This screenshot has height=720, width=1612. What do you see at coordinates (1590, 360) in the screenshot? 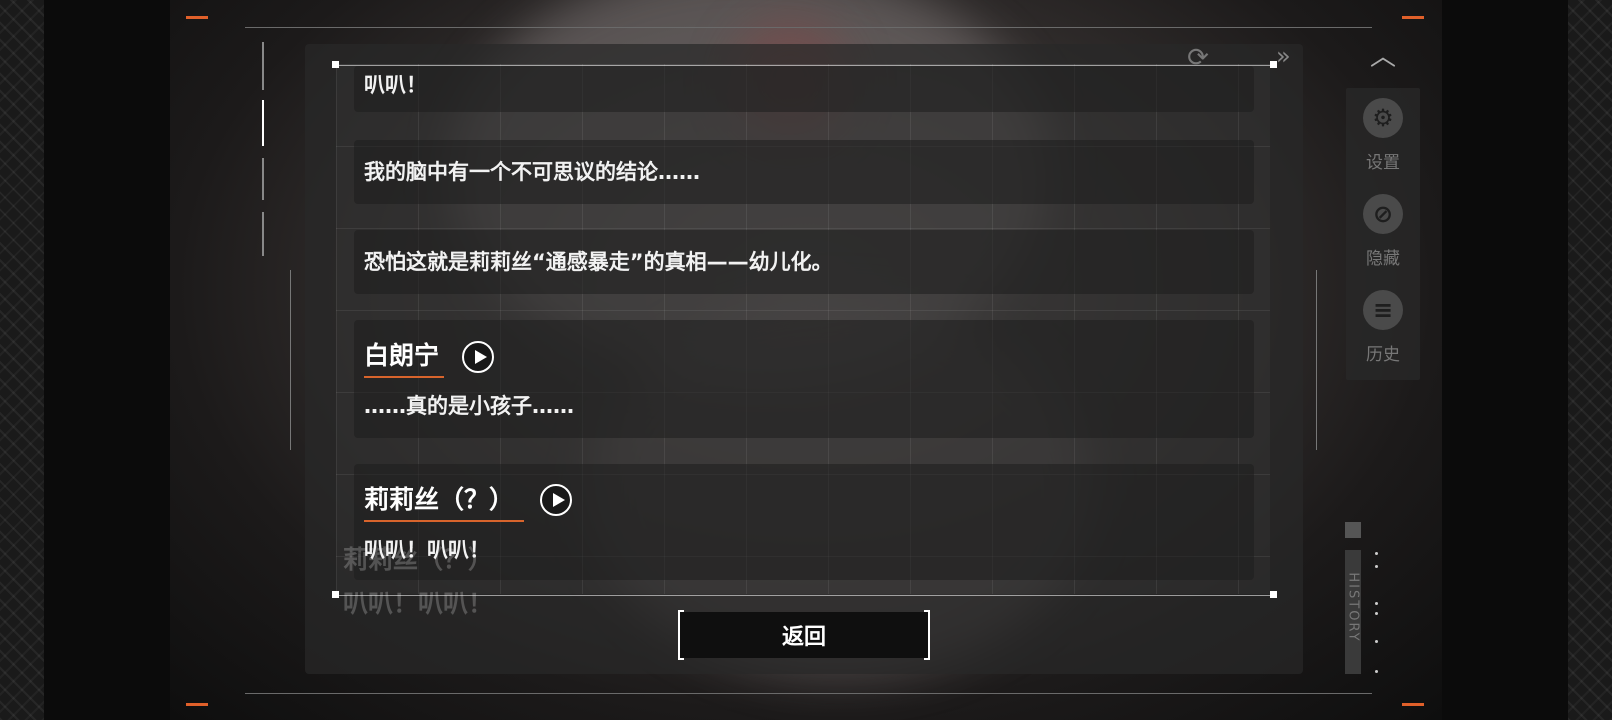
I see `right-border-pattern` at bounding box center [1590, 360].